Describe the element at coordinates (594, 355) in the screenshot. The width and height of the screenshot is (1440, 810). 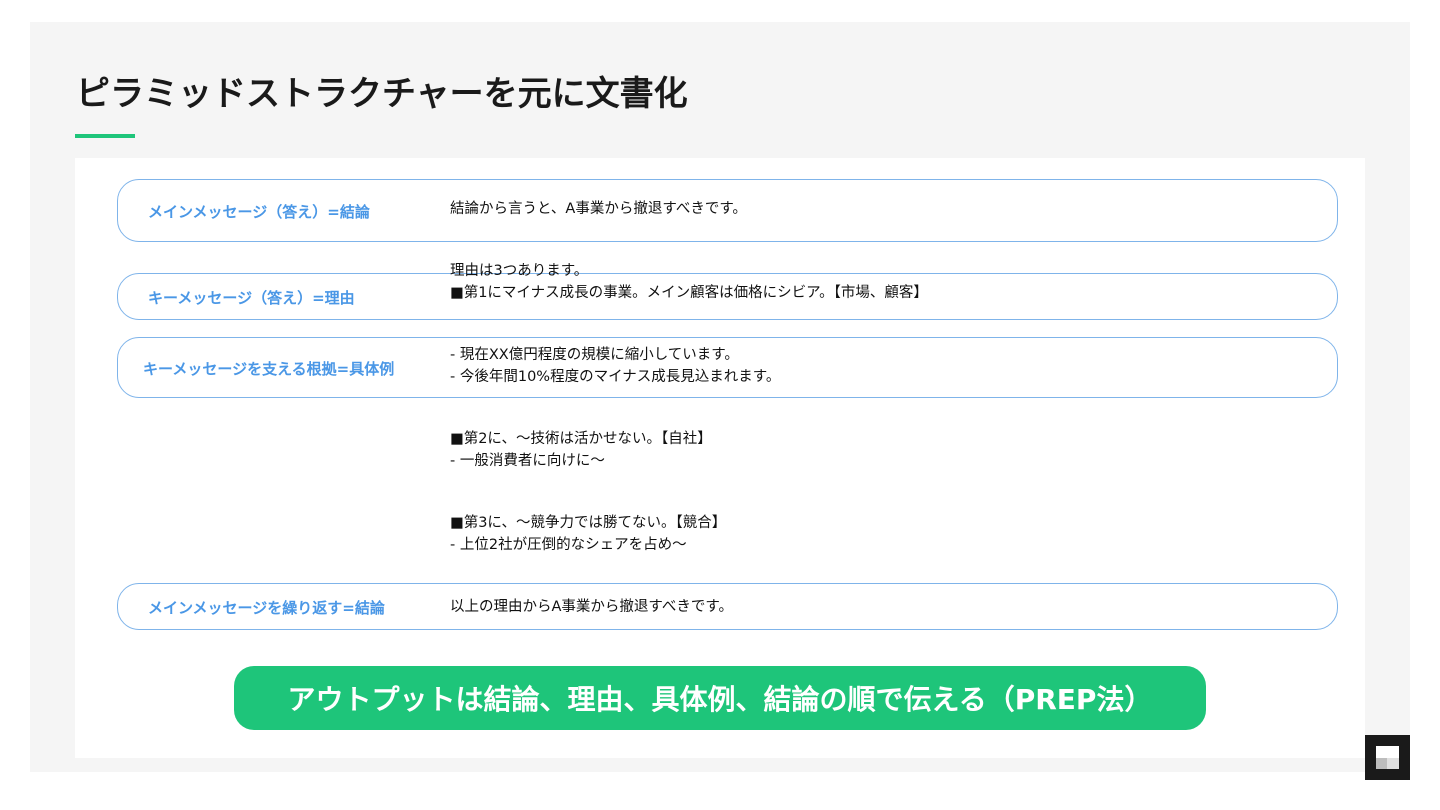
I see `text-line: - 現在XX億円程度の規模に縮小しています。` at that location.